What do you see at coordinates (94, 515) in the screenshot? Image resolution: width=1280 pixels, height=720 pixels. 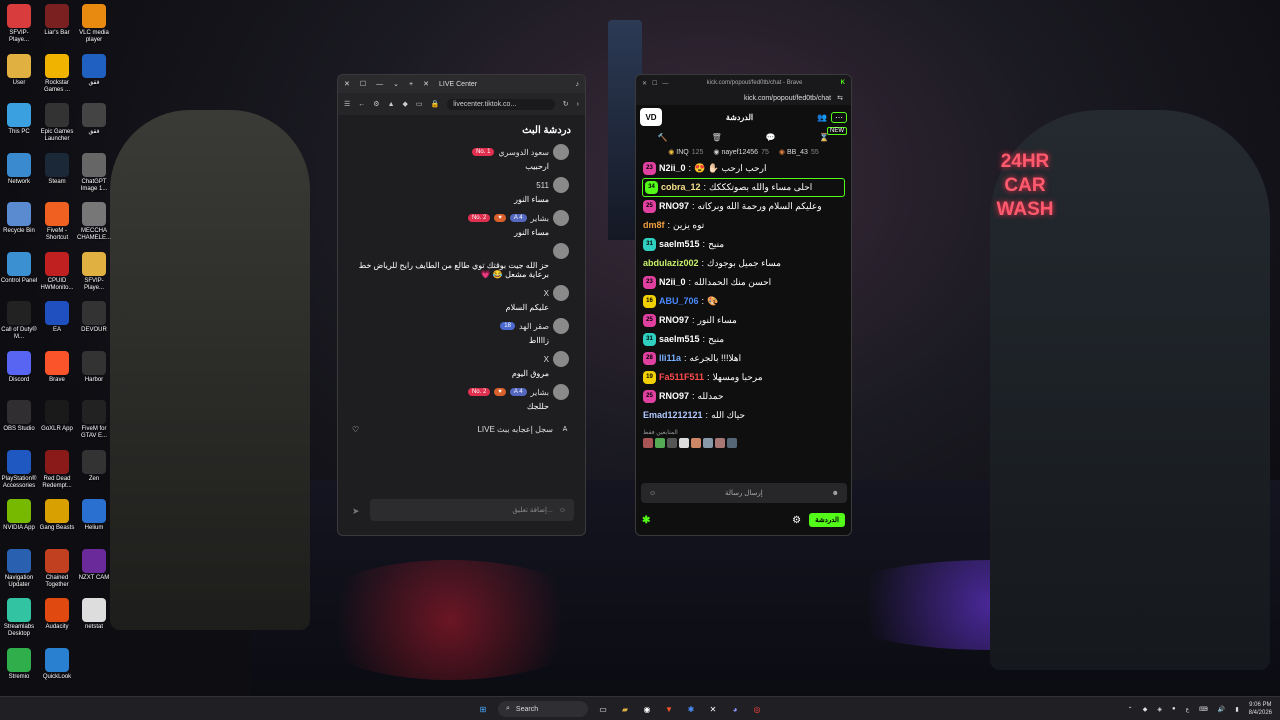 I see `desktop-icon: Helium` at bounding box center [94, 515].